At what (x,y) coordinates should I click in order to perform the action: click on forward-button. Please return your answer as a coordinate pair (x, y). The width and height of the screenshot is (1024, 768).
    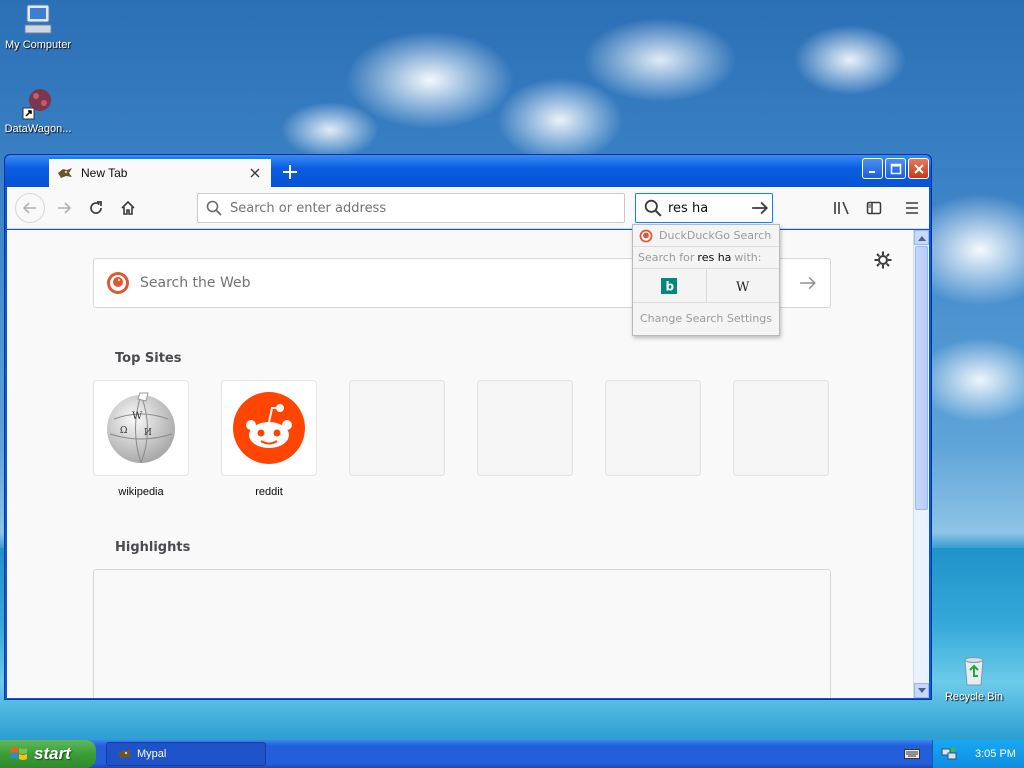
    Looking at the image, I should click on (64, 208).